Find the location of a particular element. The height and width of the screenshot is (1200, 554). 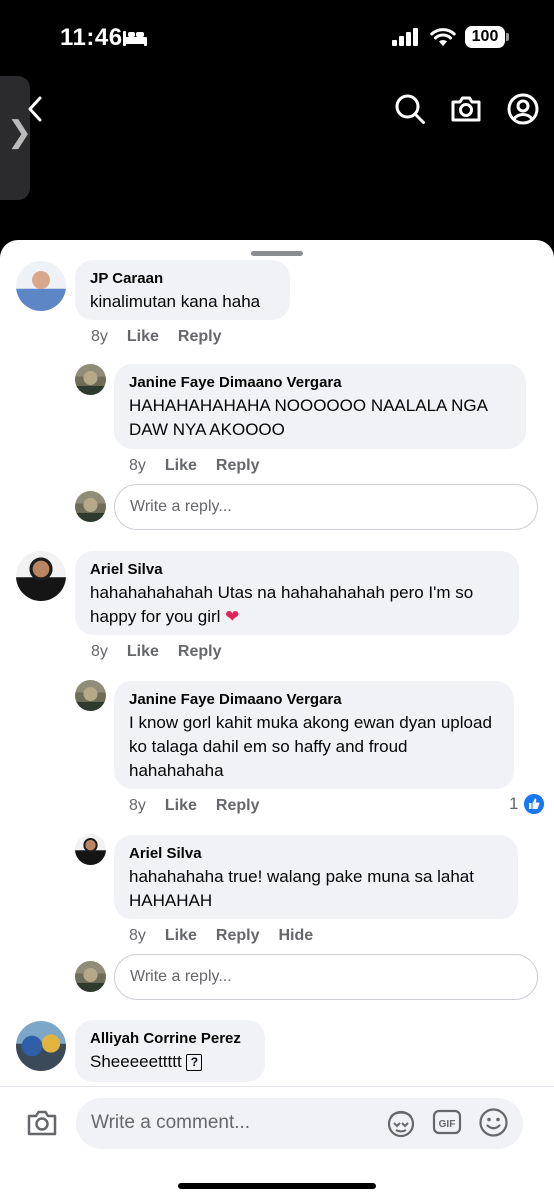

svg-text: GIF is located at coordinates (447, 1124).